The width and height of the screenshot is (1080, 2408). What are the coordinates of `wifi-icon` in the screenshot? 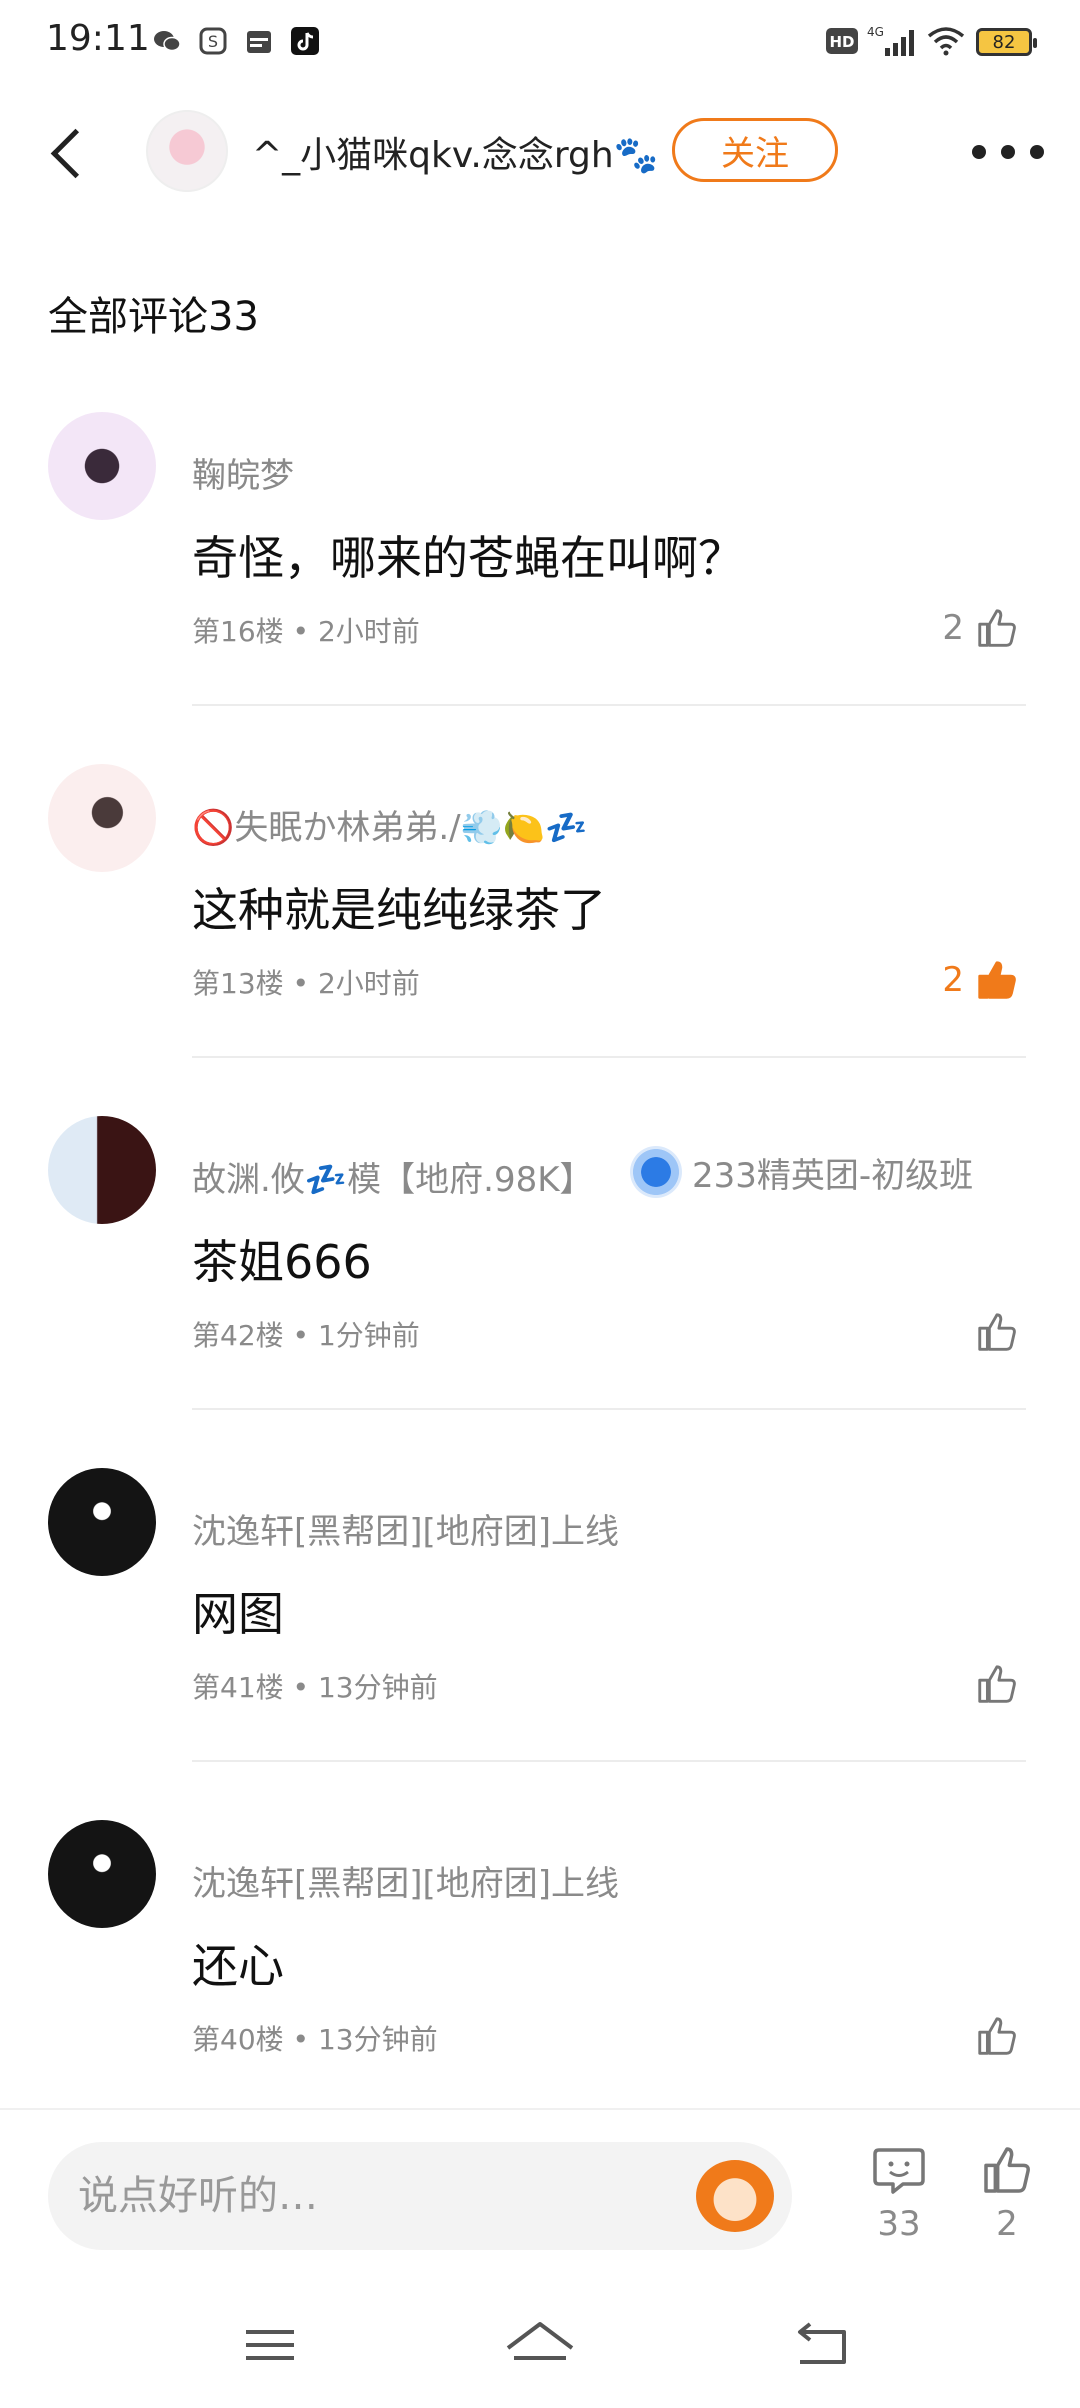 It's located at (946, 41).